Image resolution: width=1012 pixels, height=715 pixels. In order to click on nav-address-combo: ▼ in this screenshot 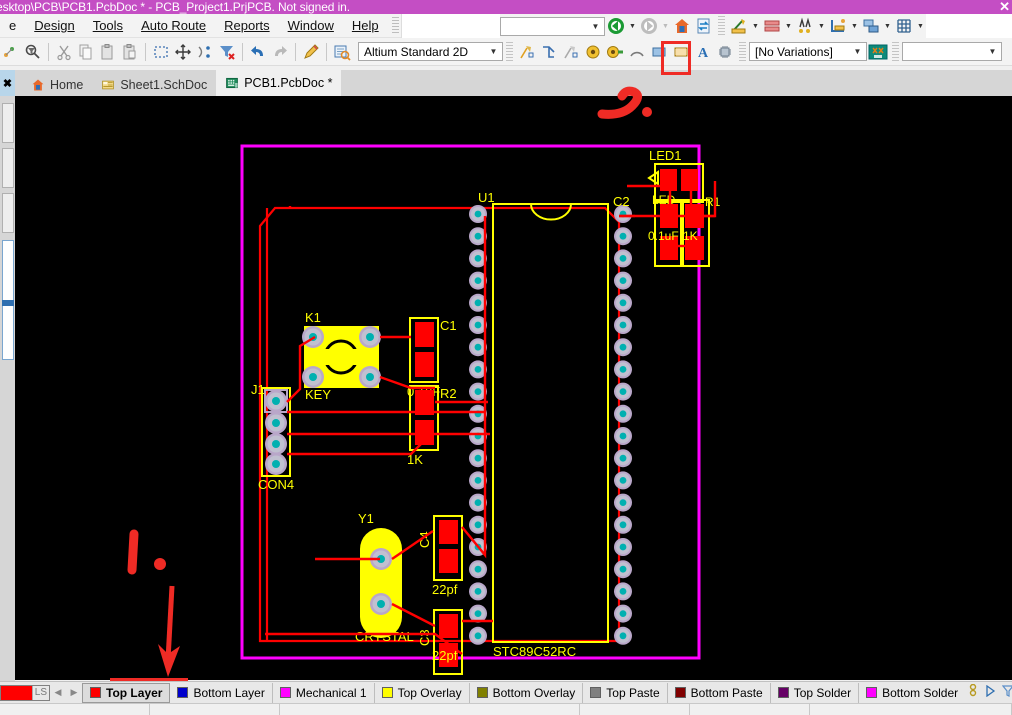, I will do `click(552, 26)`.